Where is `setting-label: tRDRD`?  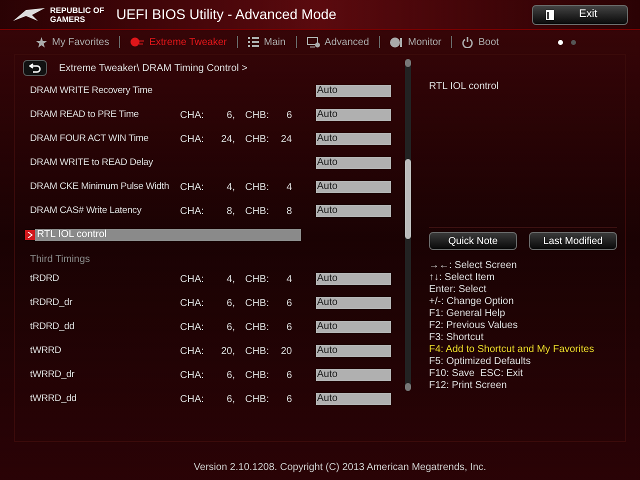
setting-label: tRDRD is located at coordinates (45, 279).